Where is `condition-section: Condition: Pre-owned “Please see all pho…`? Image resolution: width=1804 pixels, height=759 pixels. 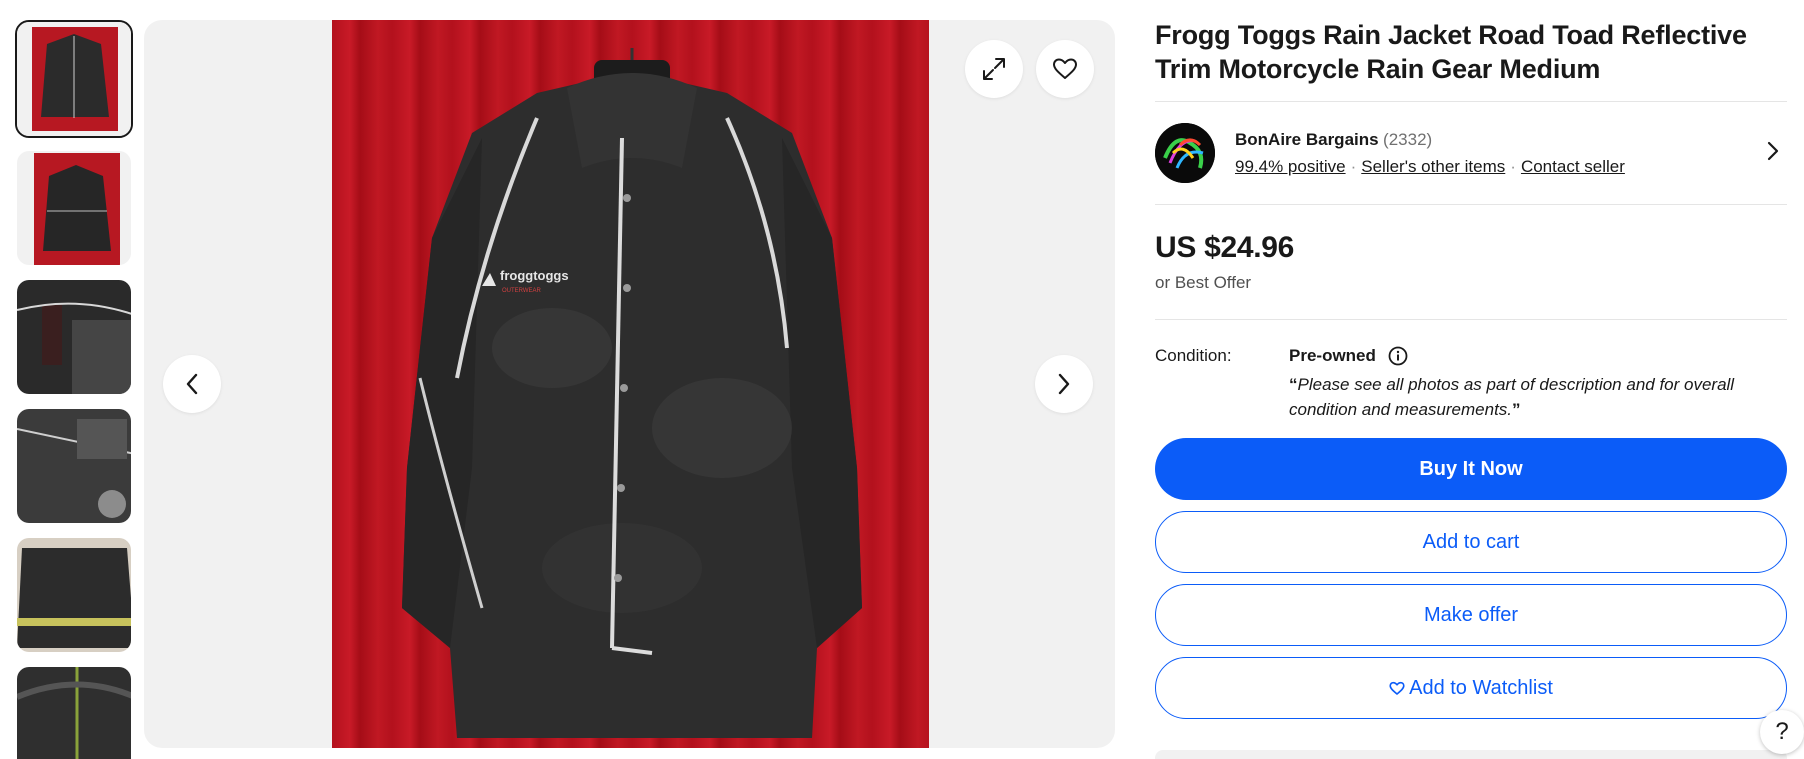 condition-section: Condition: Pre-owned “Please see all pho… is located at coordinates (1471, 392).